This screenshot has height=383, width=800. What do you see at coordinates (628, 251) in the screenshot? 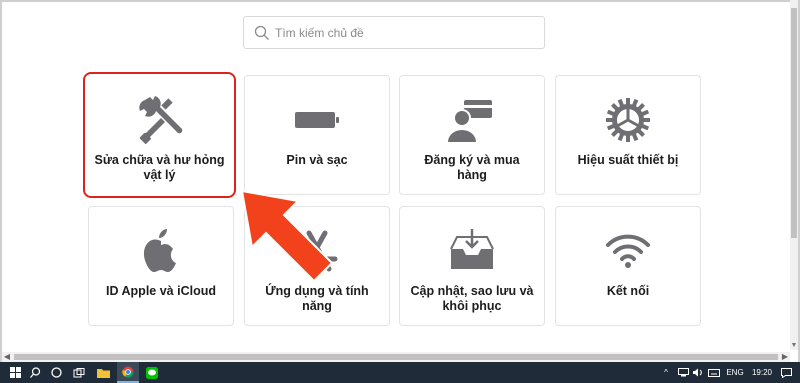
I see `wifi-icon` at bounding box center [628, 251].